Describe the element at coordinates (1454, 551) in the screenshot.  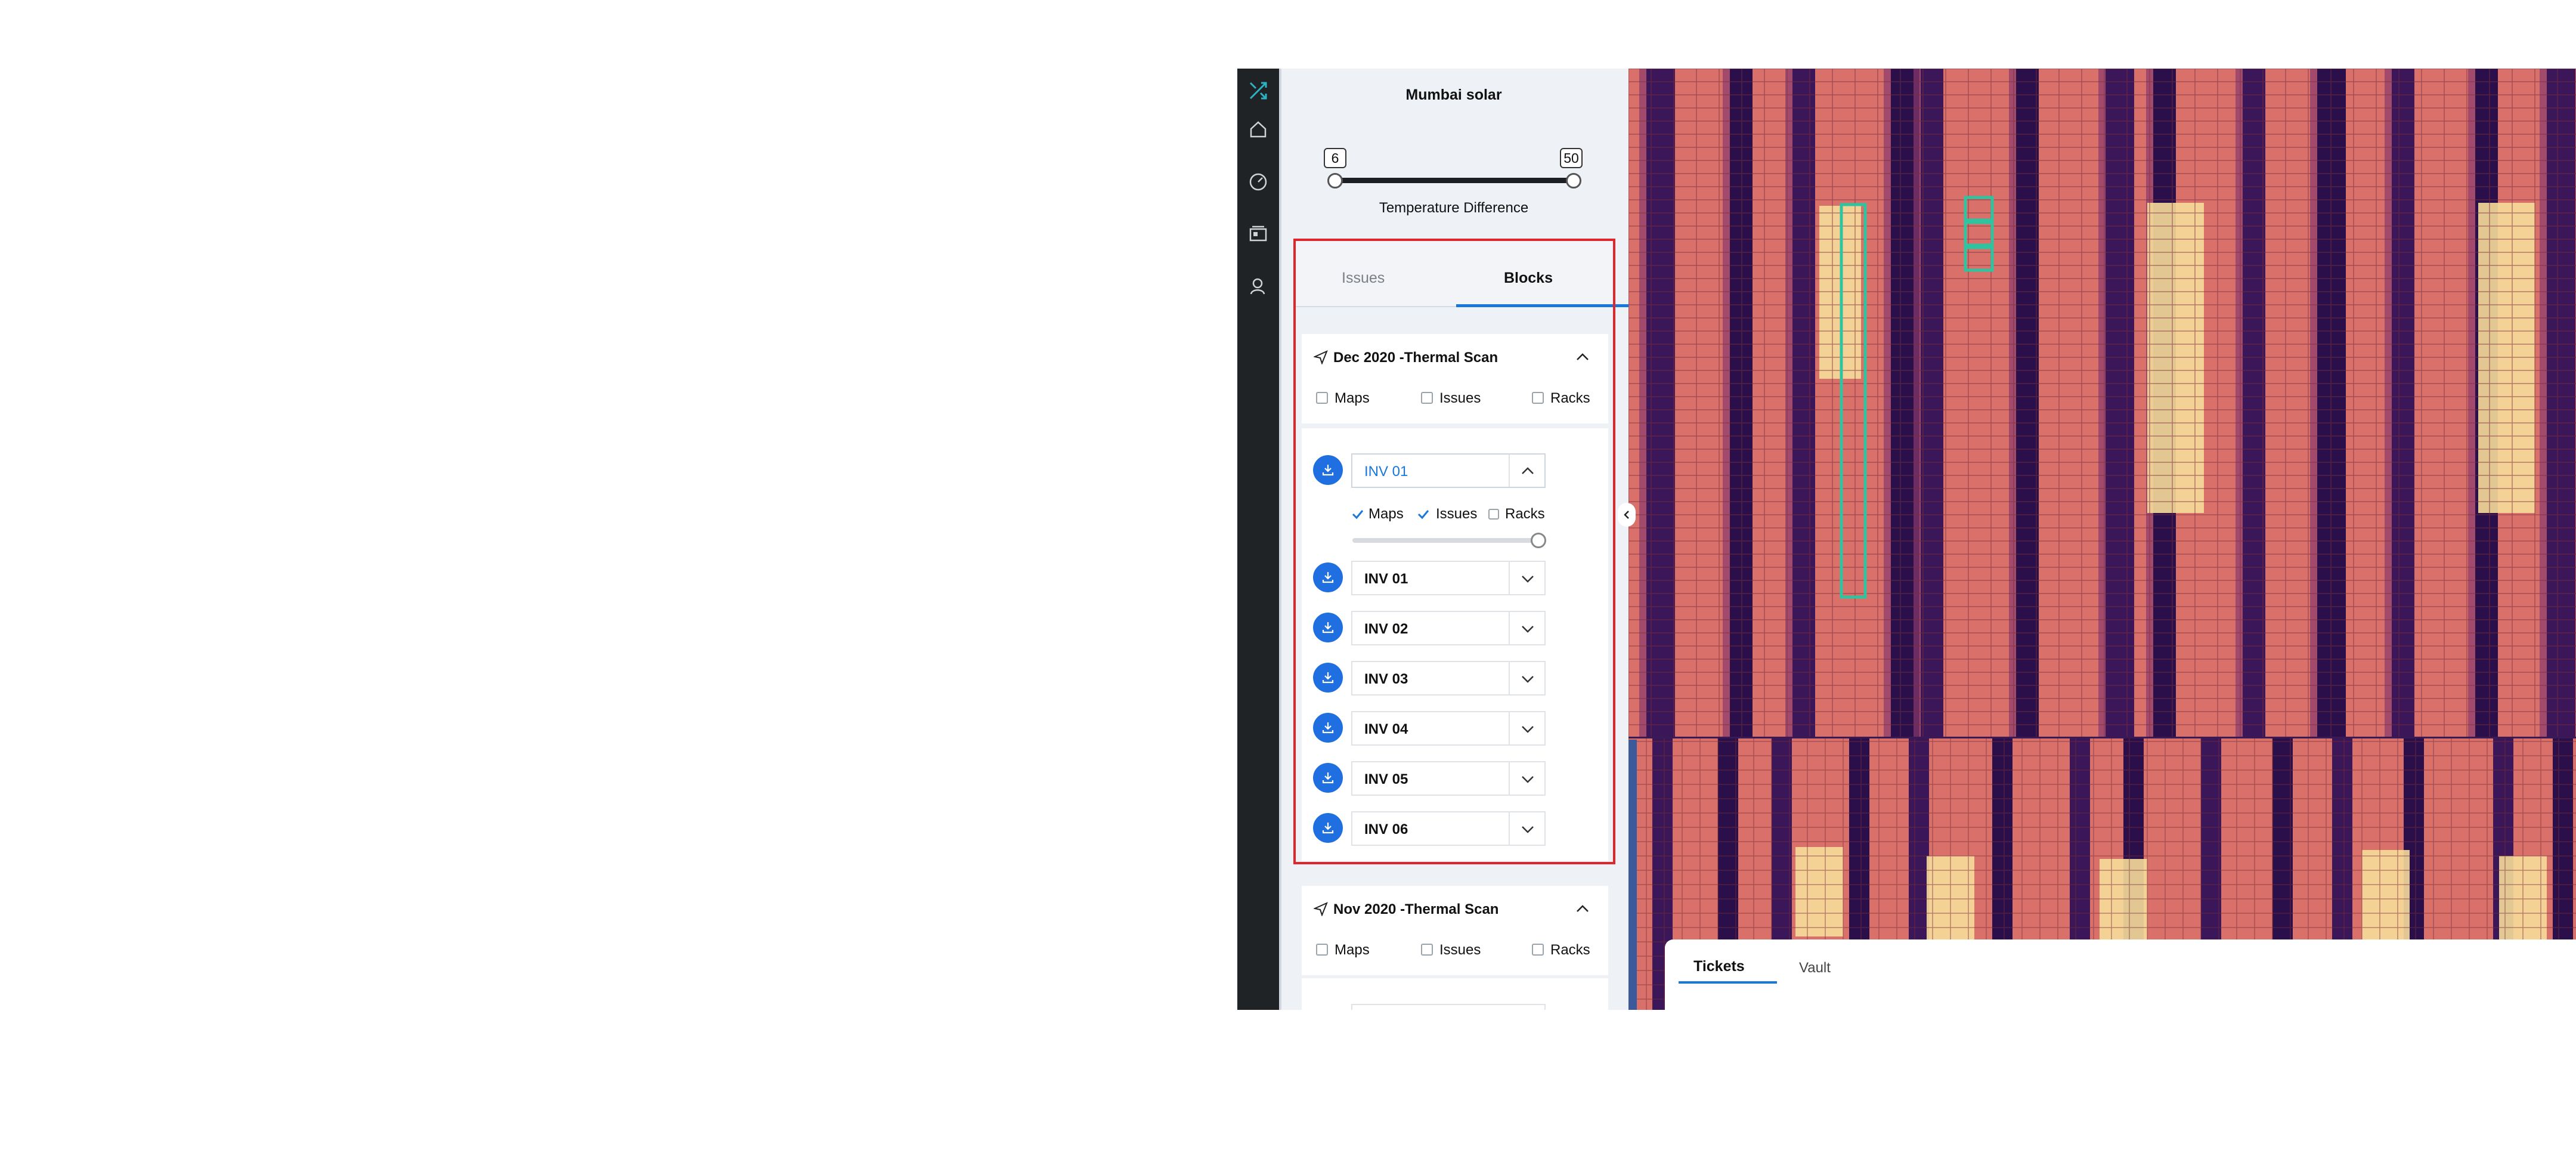
I see `highlight-frame` at that location.